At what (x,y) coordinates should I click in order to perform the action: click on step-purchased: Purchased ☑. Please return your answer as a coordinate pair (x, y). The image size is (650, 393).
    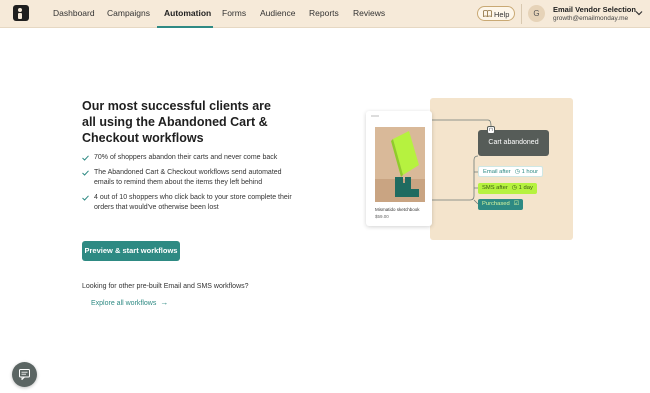
    Looking at the image, I should click on (501, 204).